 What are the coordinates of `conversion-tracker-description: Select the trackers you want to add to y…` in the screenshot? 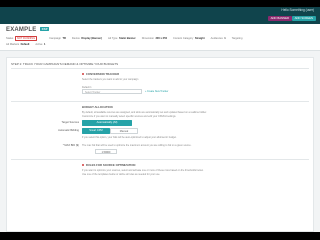 It's located at (110, 79).